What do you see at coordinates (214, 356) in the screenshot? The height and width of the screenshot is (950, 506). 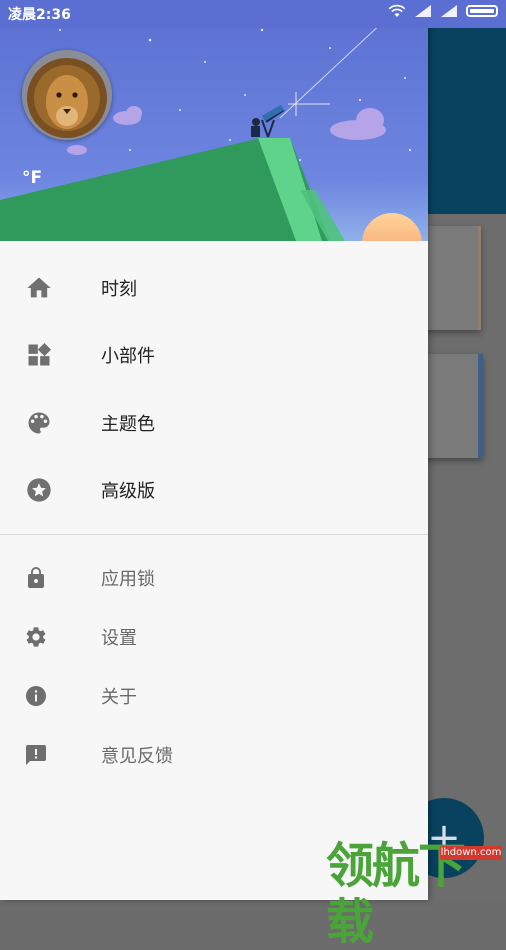 I see `menu-item-widgets: 小部件` at bounding box center [214, 356].